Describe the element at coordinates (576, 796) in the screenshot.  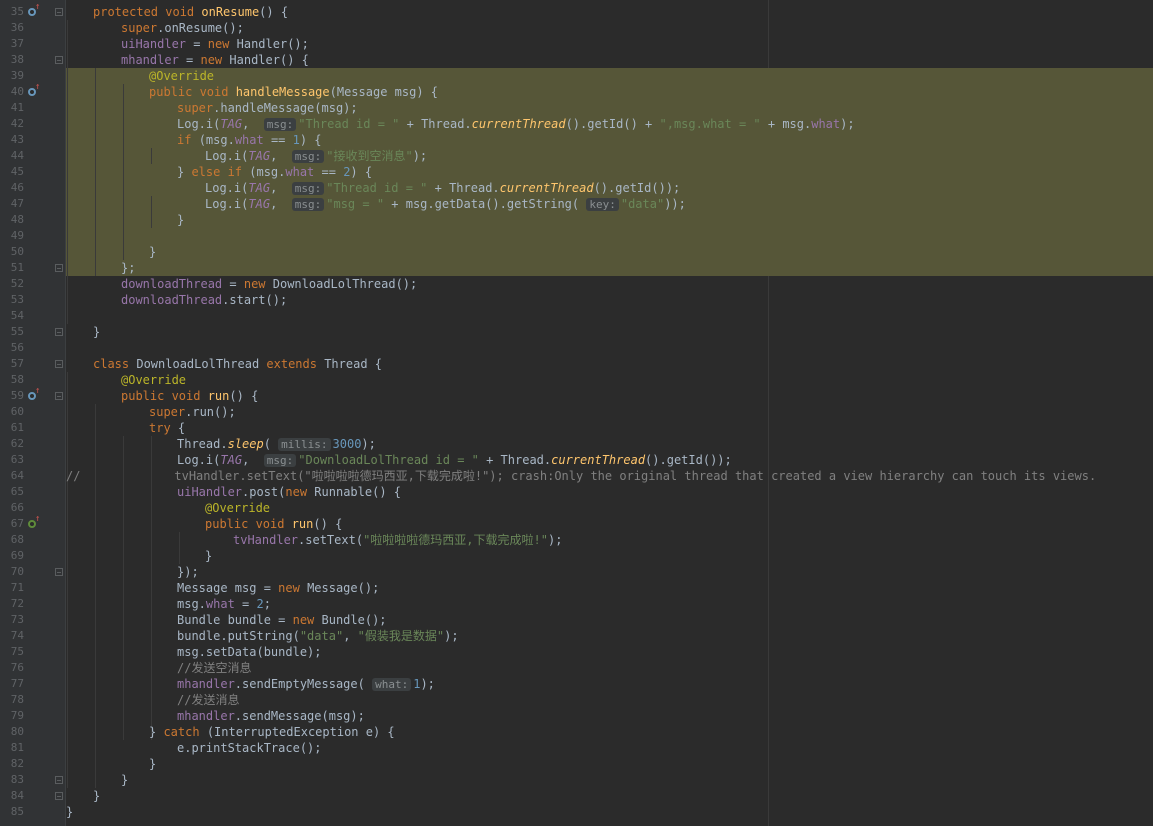
I see `code-line: 84}` at that location.